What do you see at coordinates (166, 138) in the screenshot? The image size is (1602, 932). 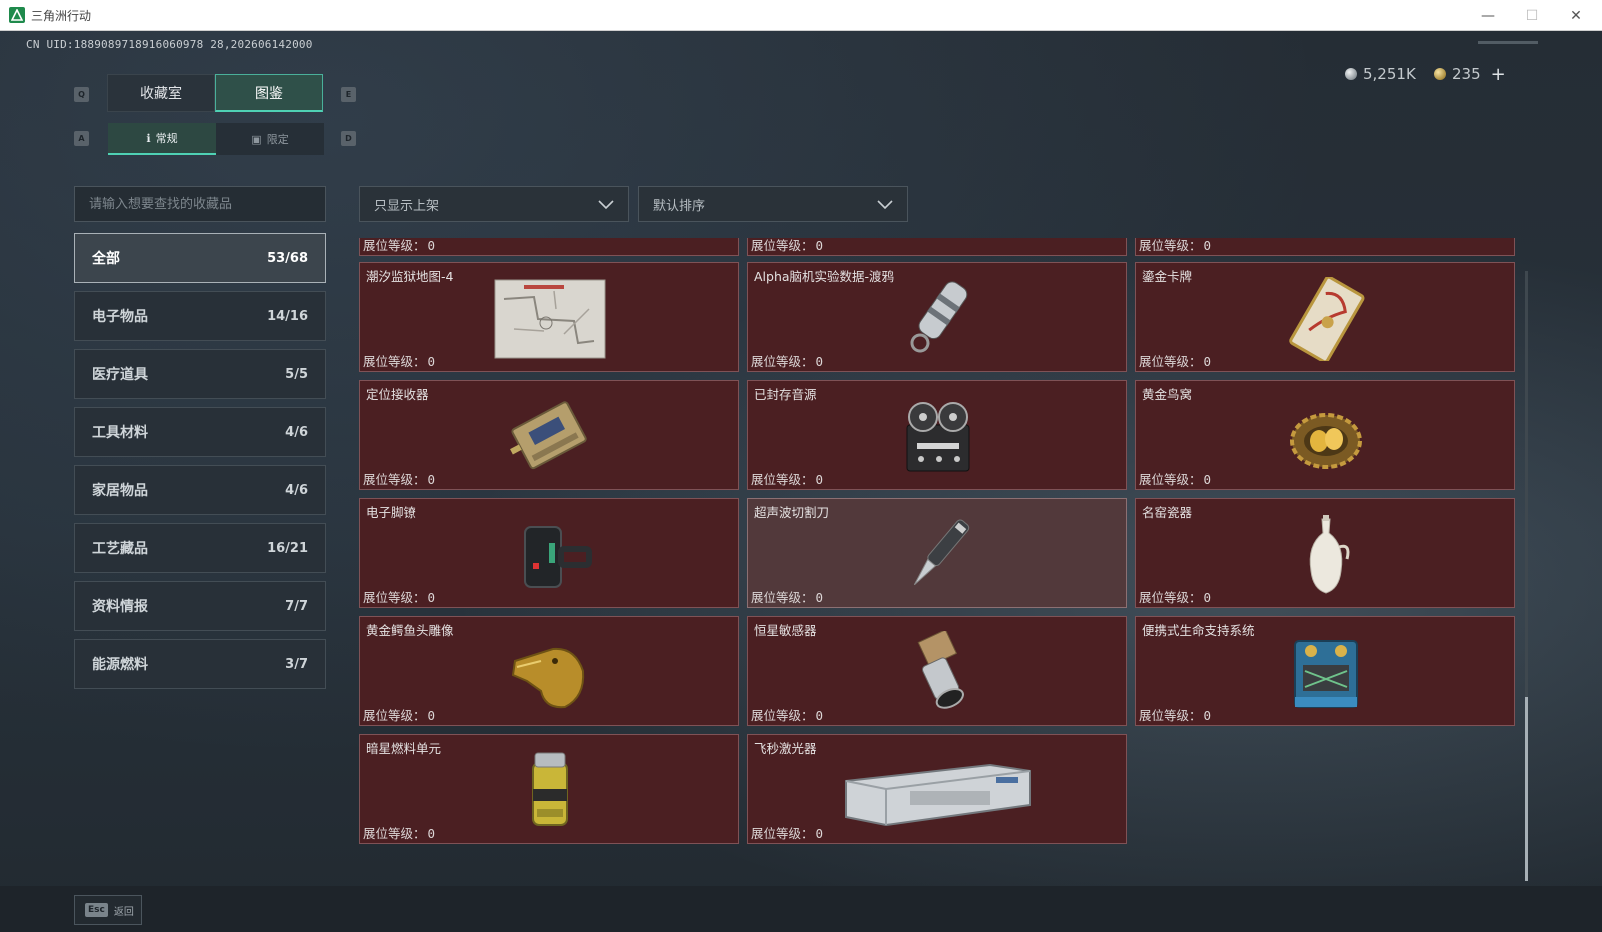 I see `subtab-regular-label: 常规` at bounding box center [166, 138].